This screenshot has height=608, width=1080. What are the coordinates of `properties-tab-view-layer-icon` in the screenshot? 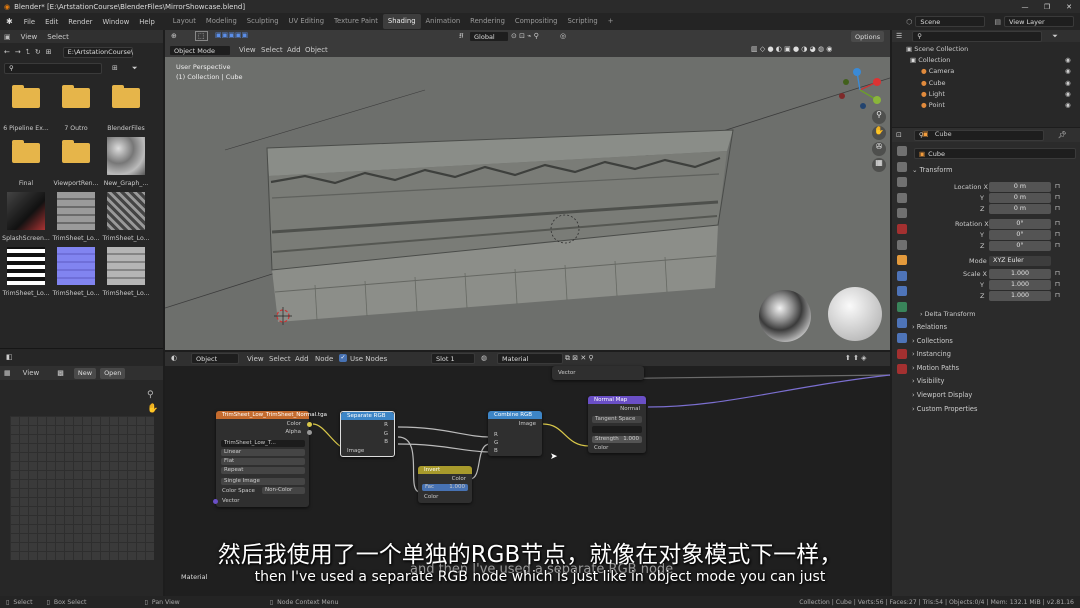 It's located at (902, 197).